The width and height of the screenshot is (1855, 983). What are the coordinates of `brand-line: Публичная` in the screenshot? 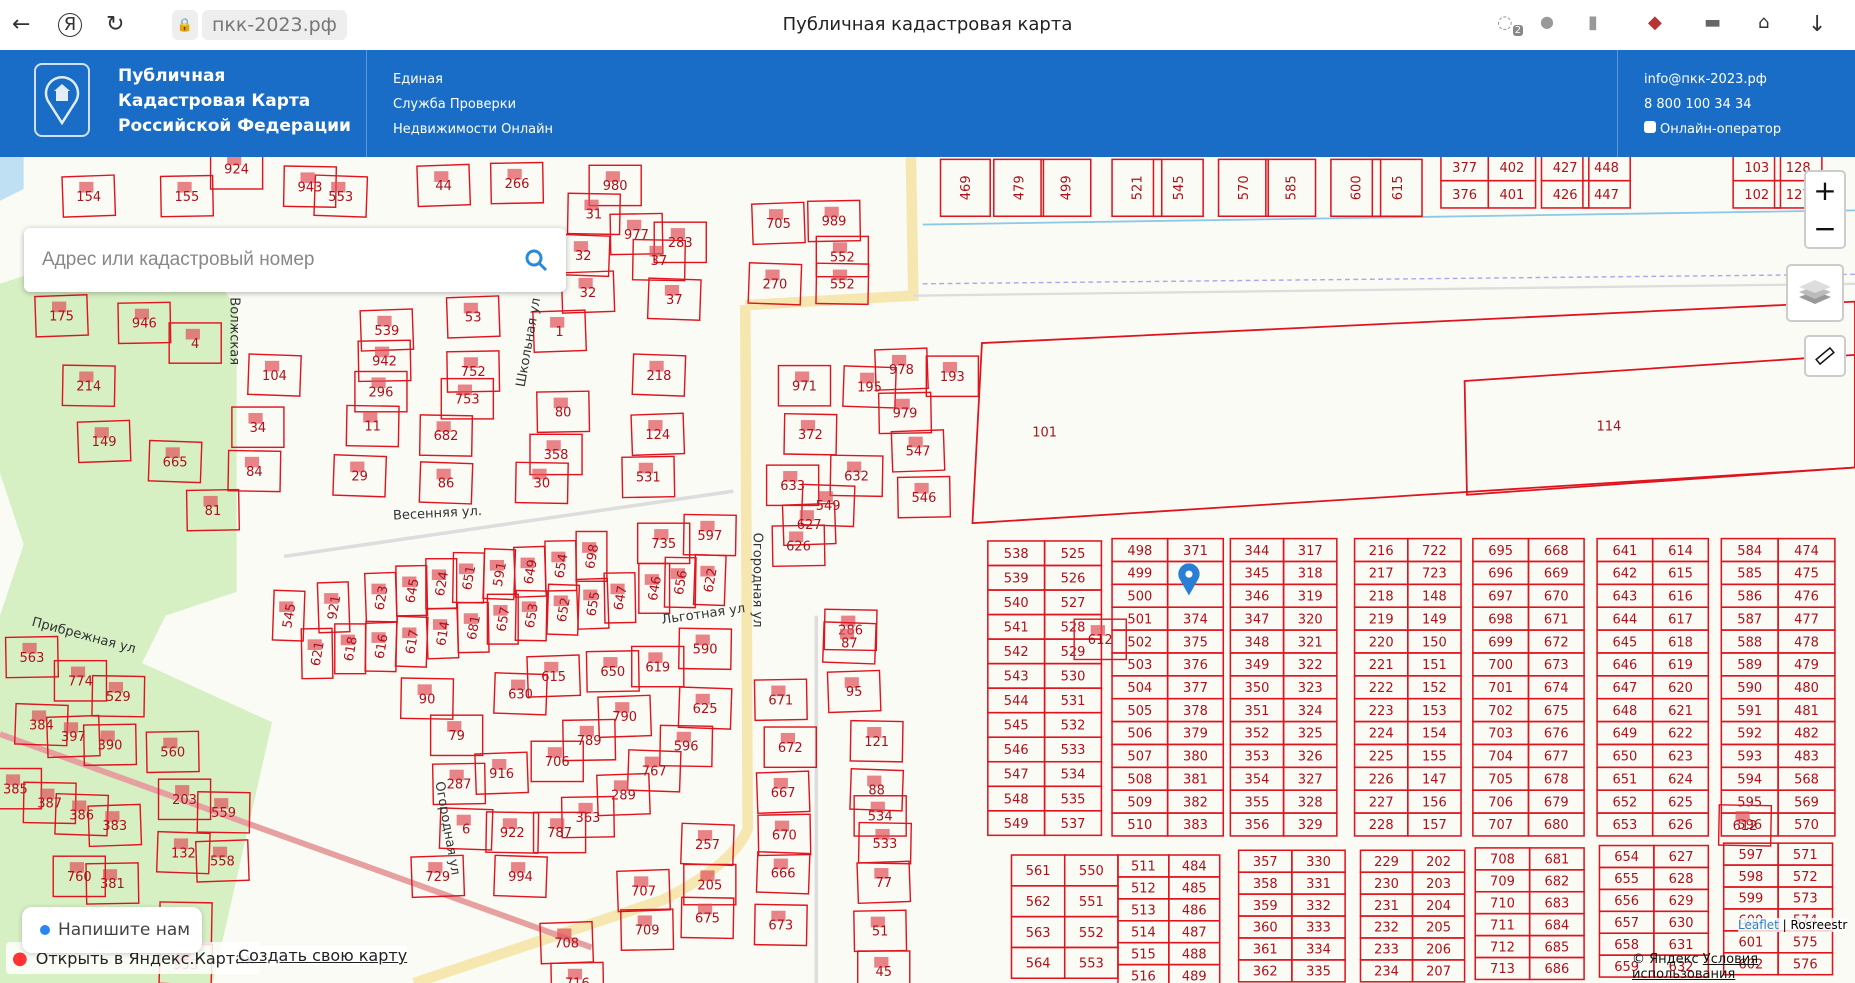 It's located at (172, 76).